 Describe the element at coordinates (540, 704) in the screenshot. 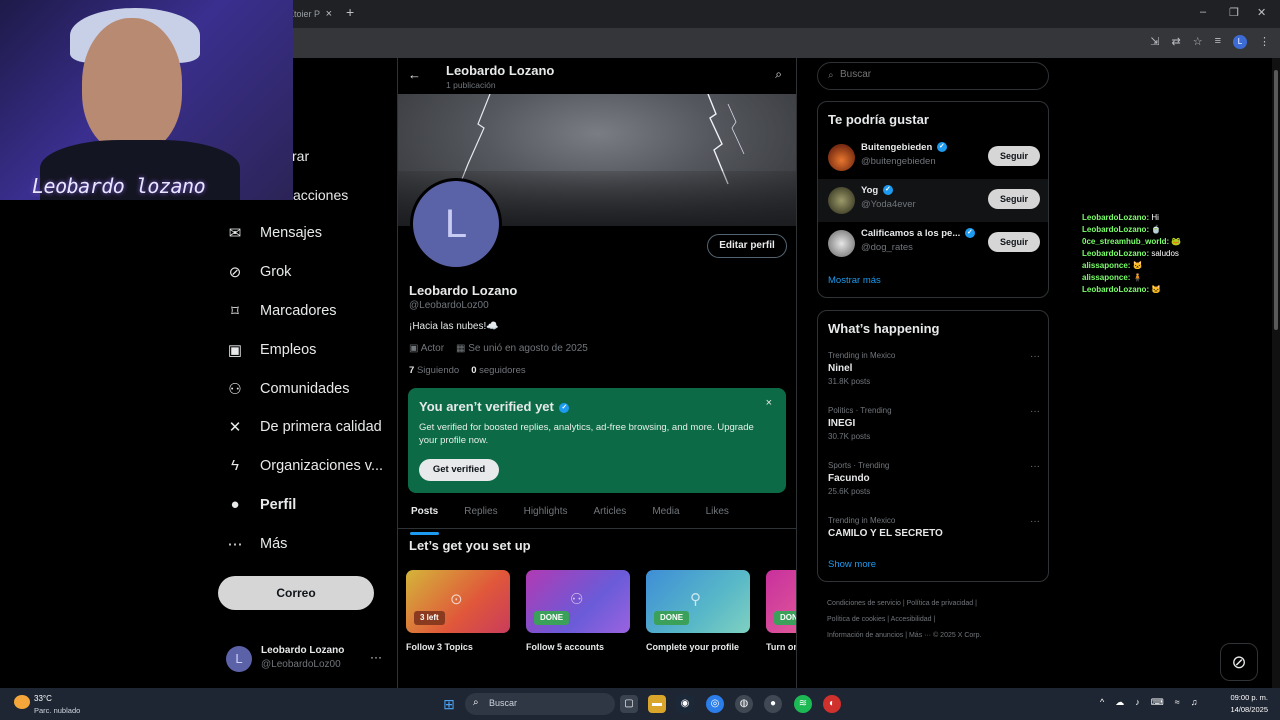

I see `taskbar-search: ⌕ Buscar` at that location.